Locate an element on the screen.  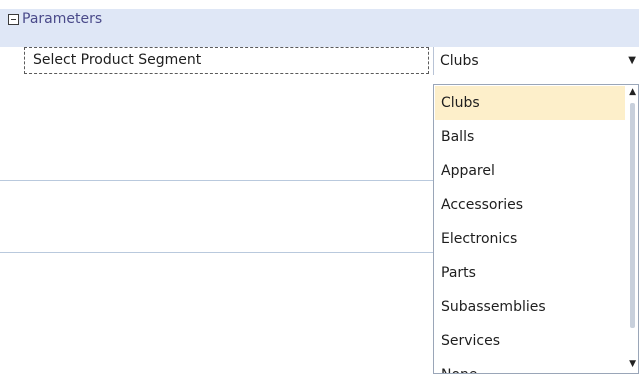
section-title: Parameters is located at coordinates (62, 19).